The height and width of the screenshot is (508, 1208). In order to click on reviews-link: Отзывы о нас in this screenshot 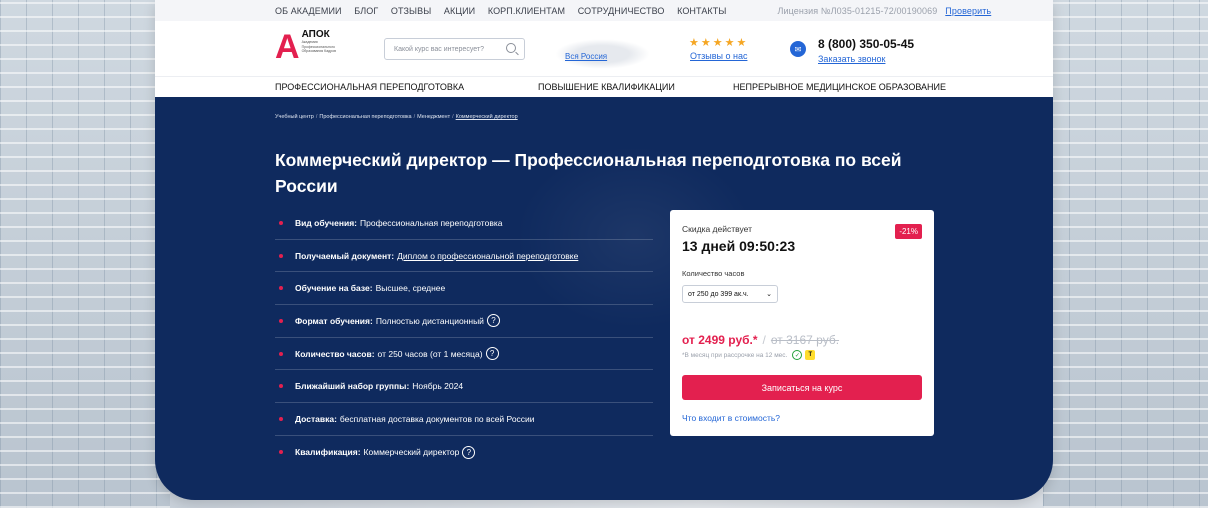, I will do `click(718, 56)`.